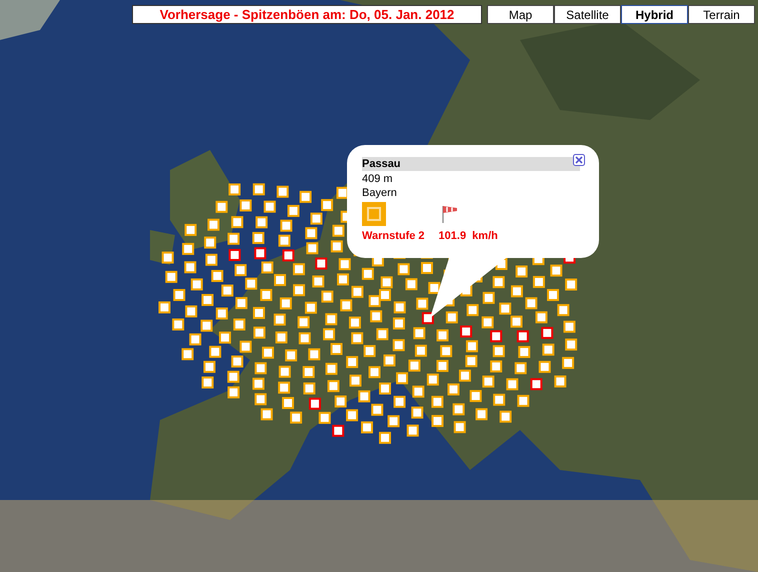 The width and height of the screenshot is (758, 572). I want to click on forecast-title: Vorhersage - Spitzenböen am: Do, 05. Jan. 2012, so click(307, 14).